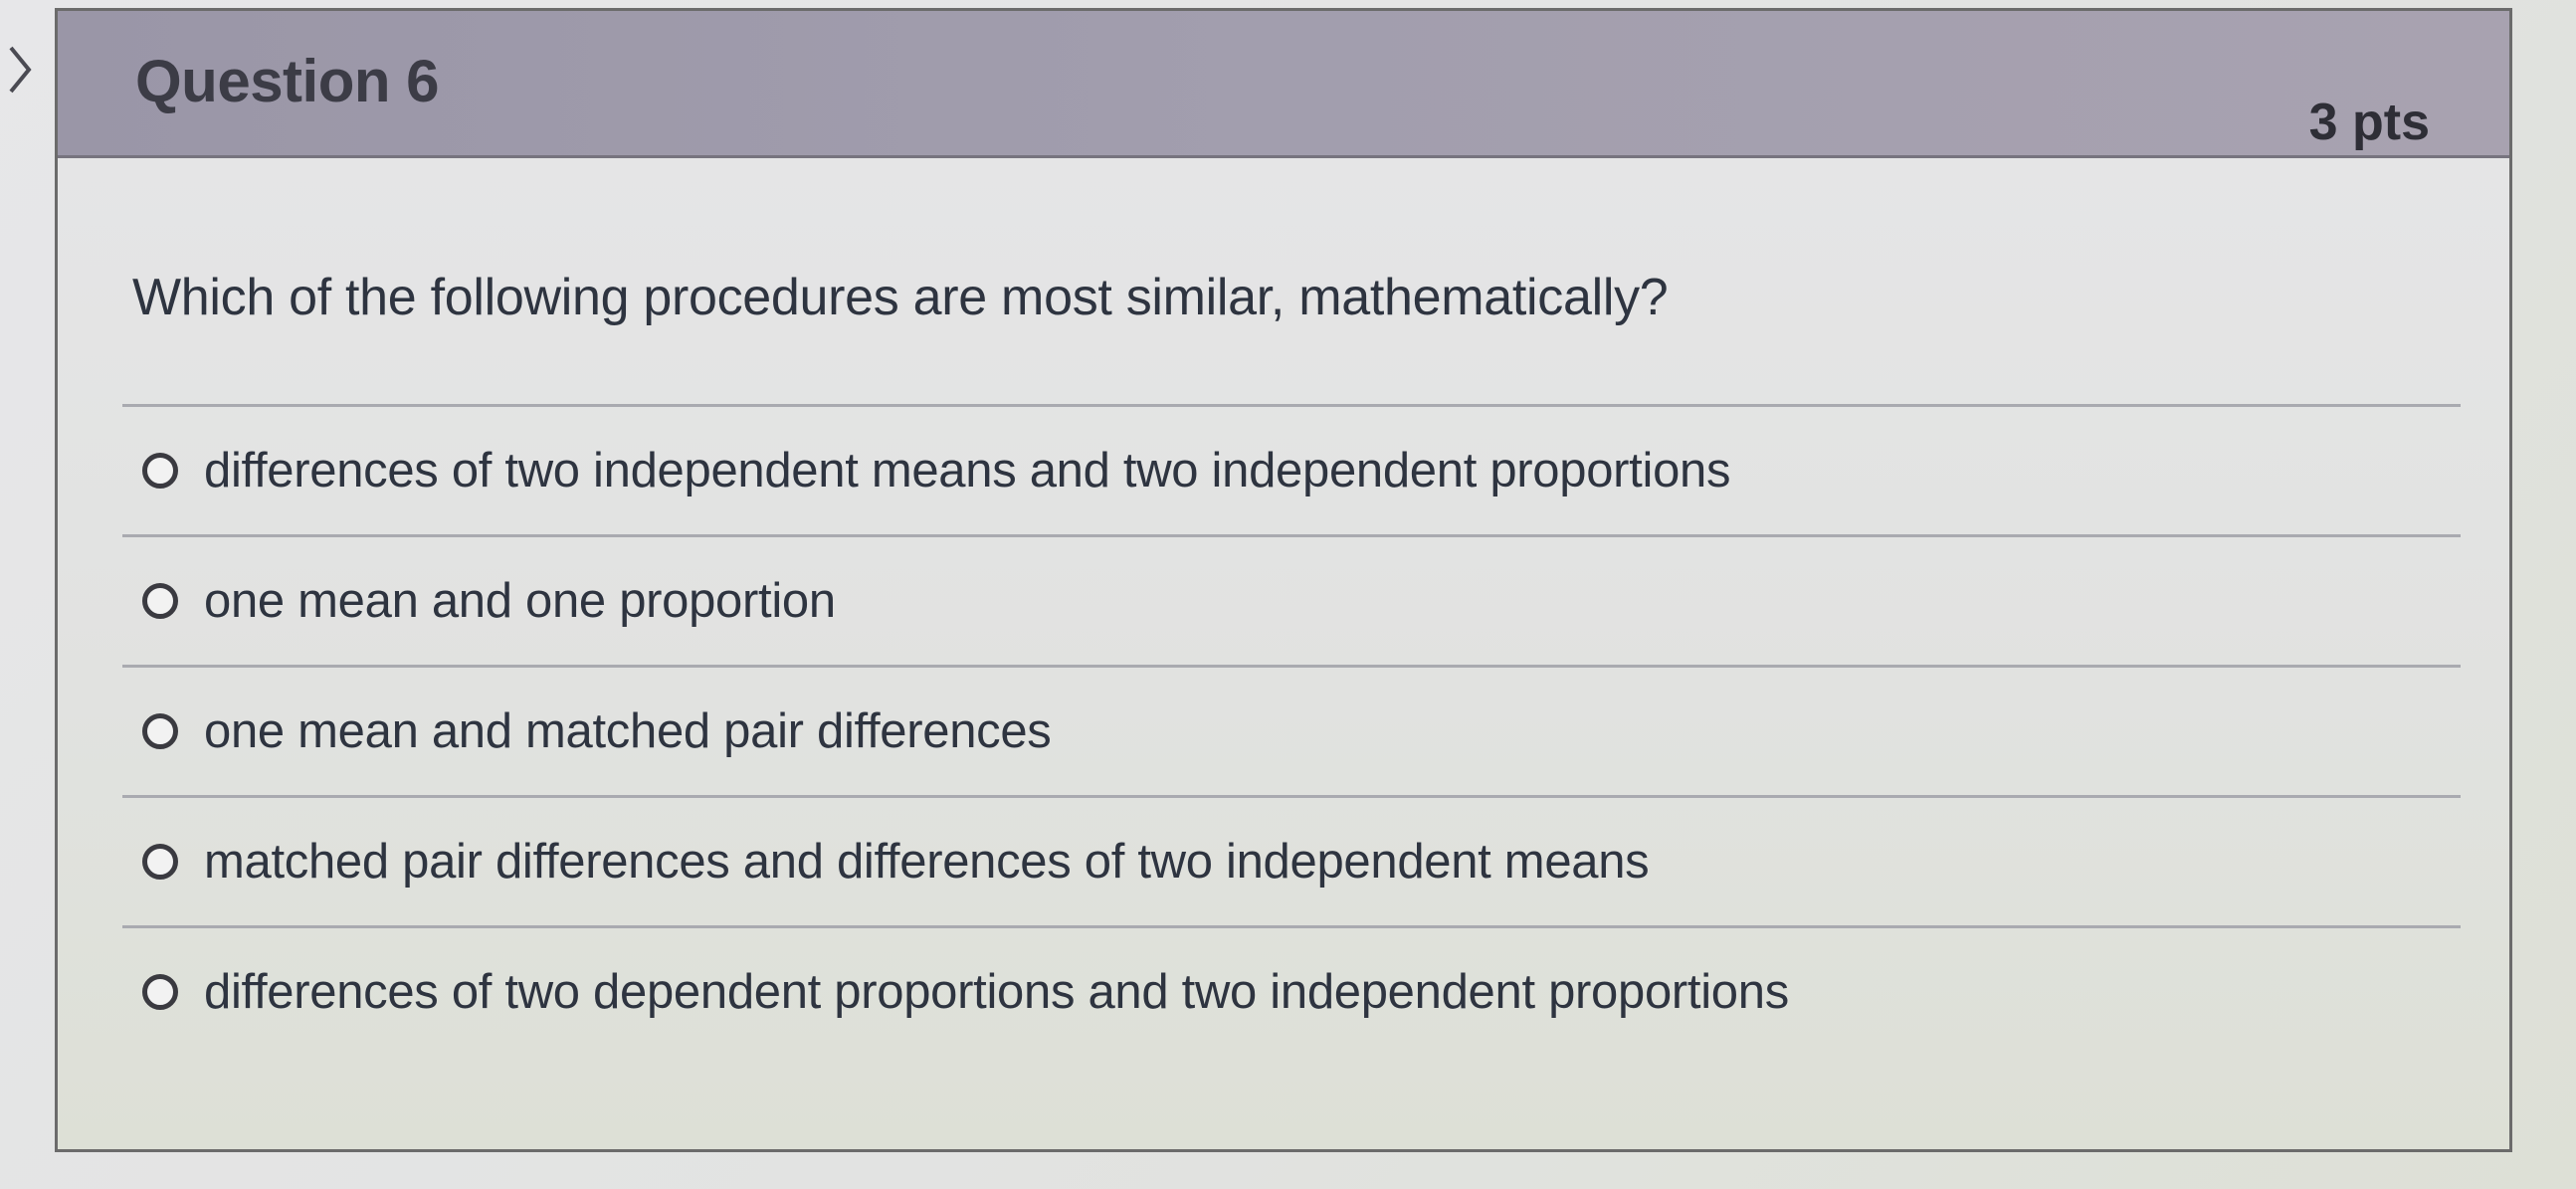 The image size is (2576, 1189). Describe the element at coordinates (287, 81) in the screenshot. I see `question-title: Question 6` at that location.